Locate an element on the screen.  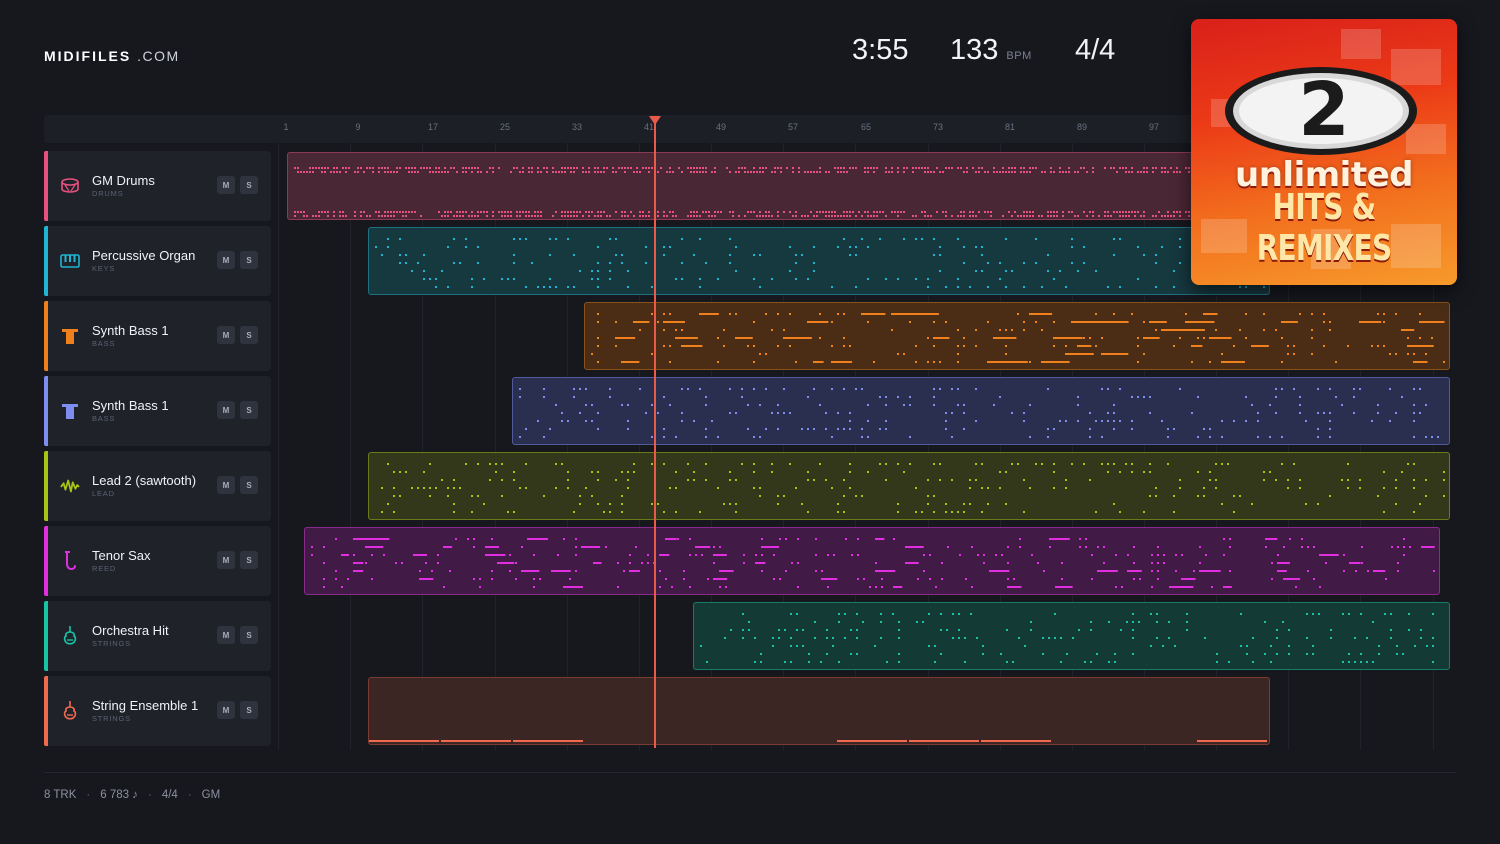
clip-percussive-organ is located at coordinates (819, 261).